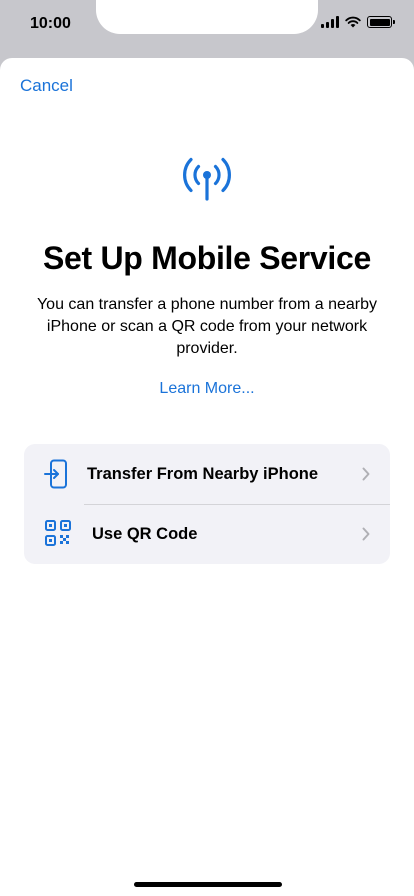 The width and height of the screenshot is (414, 896). I want to click on wifi-icon, so click(353, 22).